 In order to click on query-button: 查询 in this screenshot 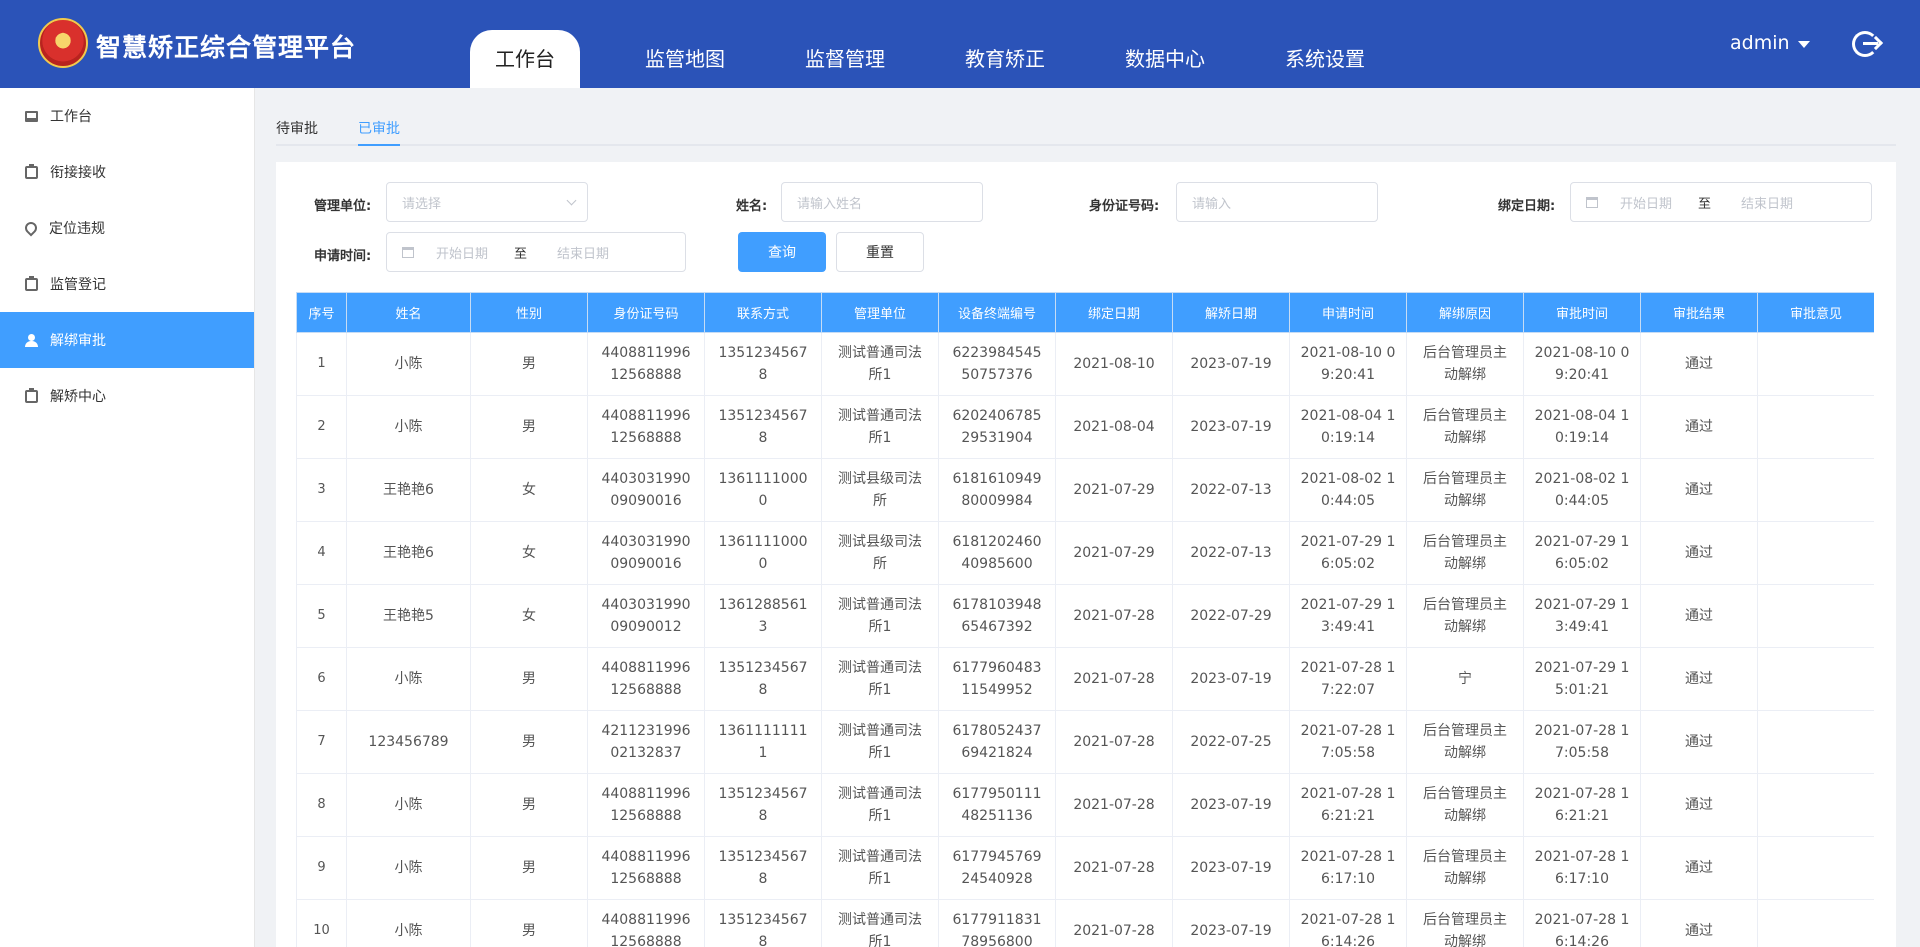, I will do `click(782, 252)`.